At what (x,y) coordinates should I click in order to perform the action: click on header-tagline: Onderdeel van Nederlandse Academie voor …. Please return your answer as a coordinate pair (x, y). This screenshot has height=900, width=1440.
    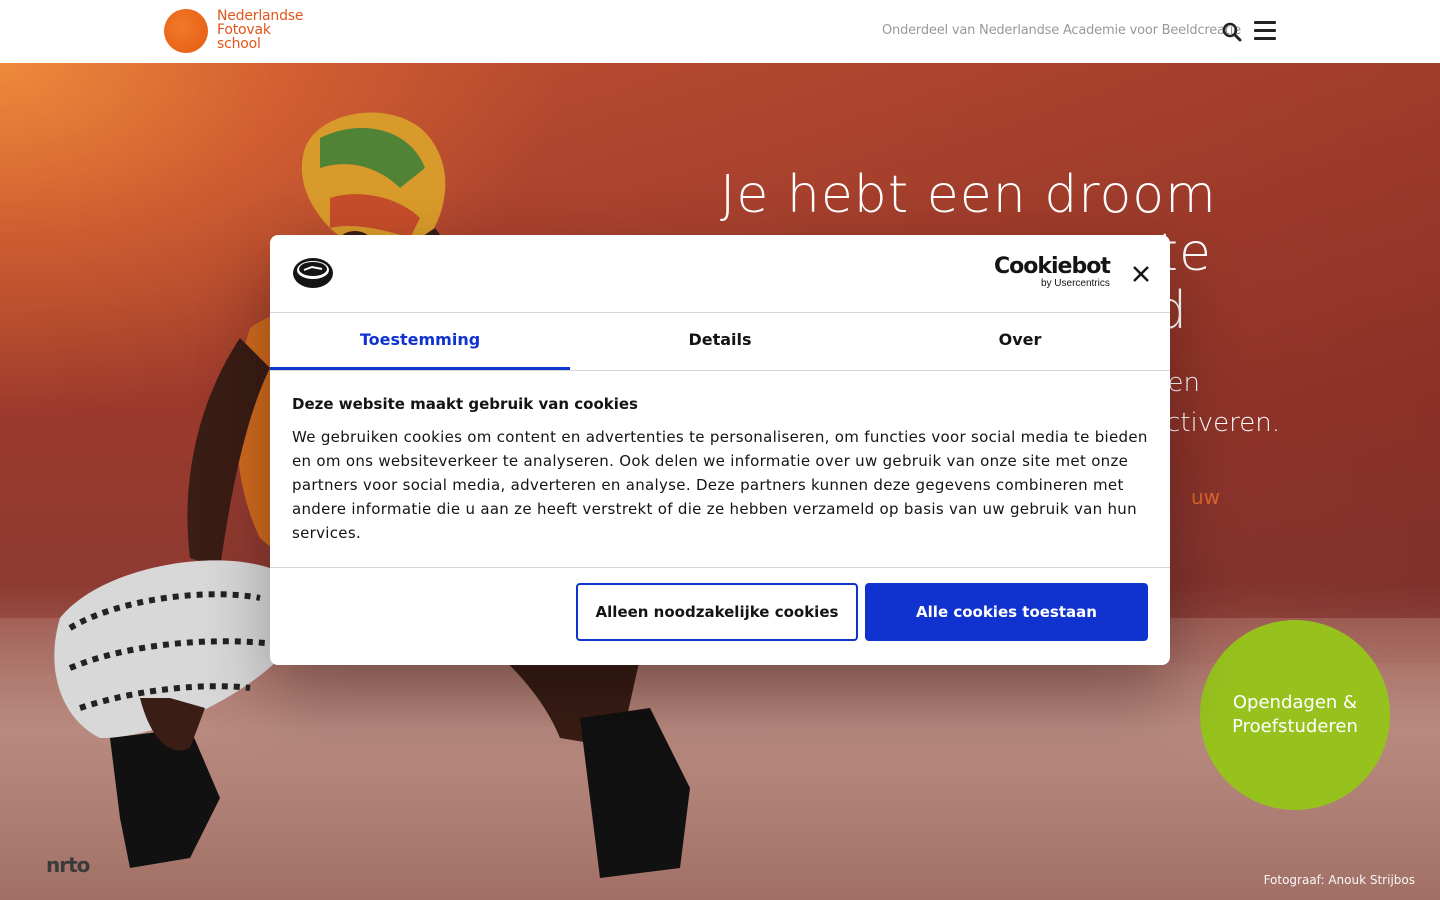
    Looking at the image, I should click on (1061, 30).